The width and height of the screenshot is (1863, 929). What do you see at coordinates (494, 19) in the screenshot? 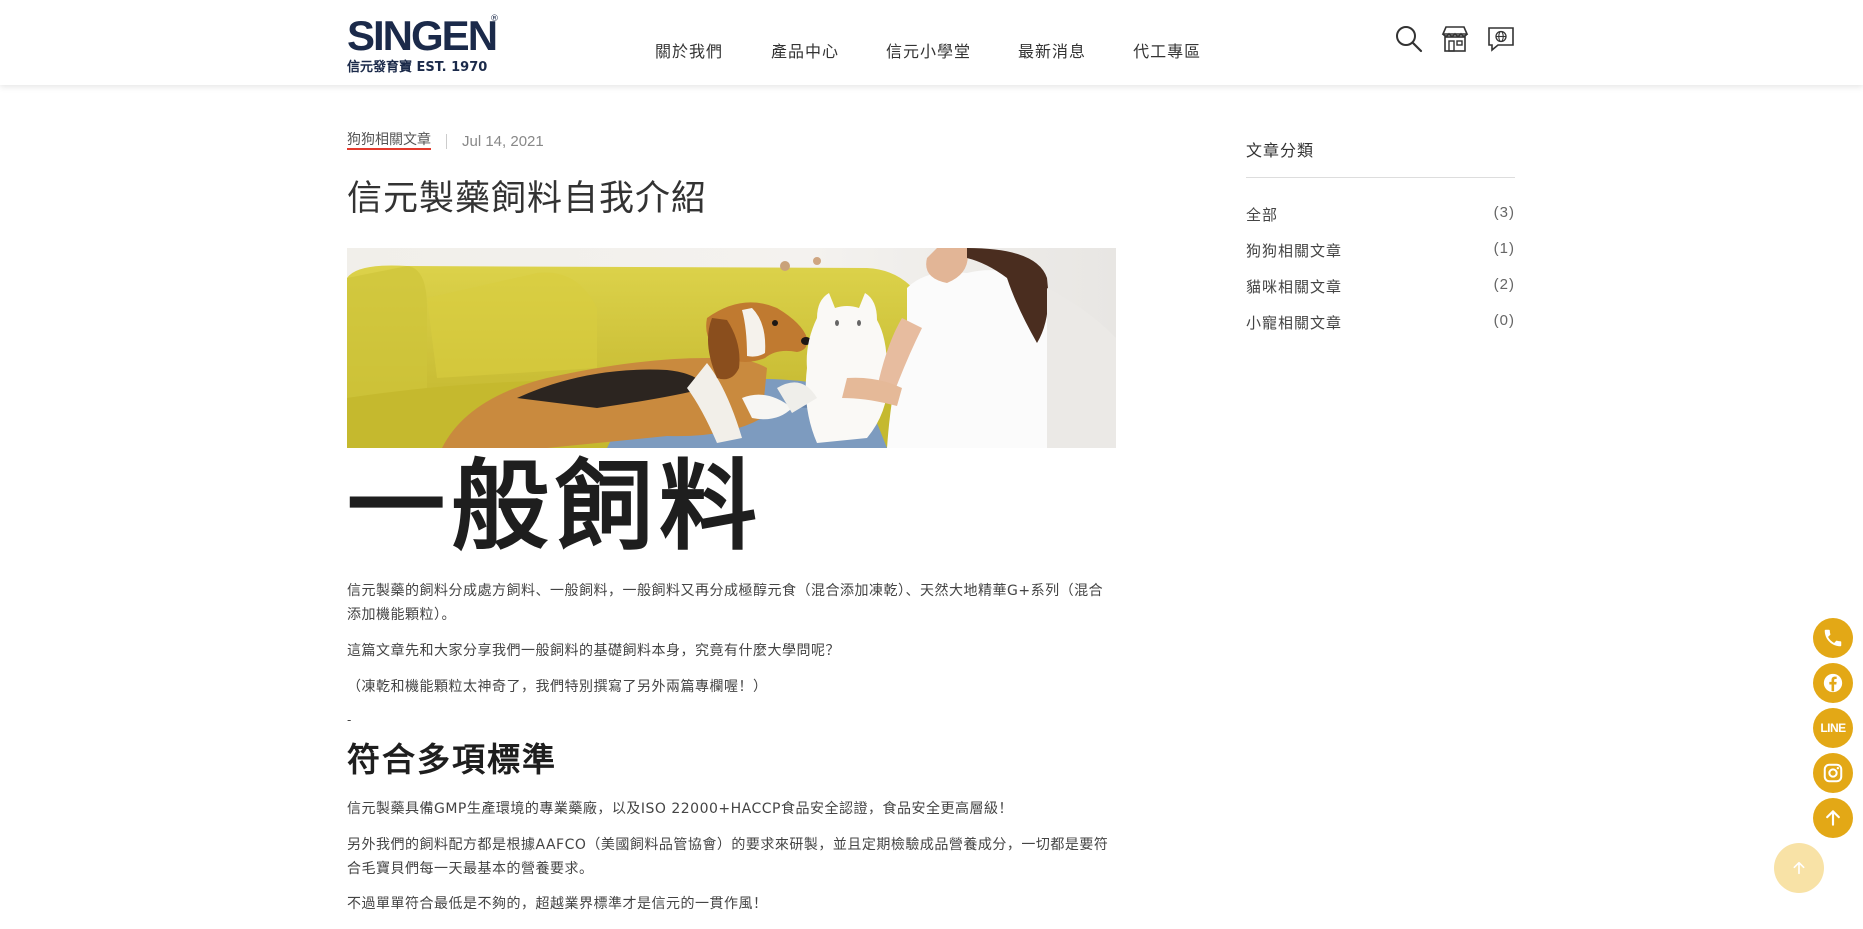
I see `logo-registered-mark: ®` at bounding box center [494, 19].